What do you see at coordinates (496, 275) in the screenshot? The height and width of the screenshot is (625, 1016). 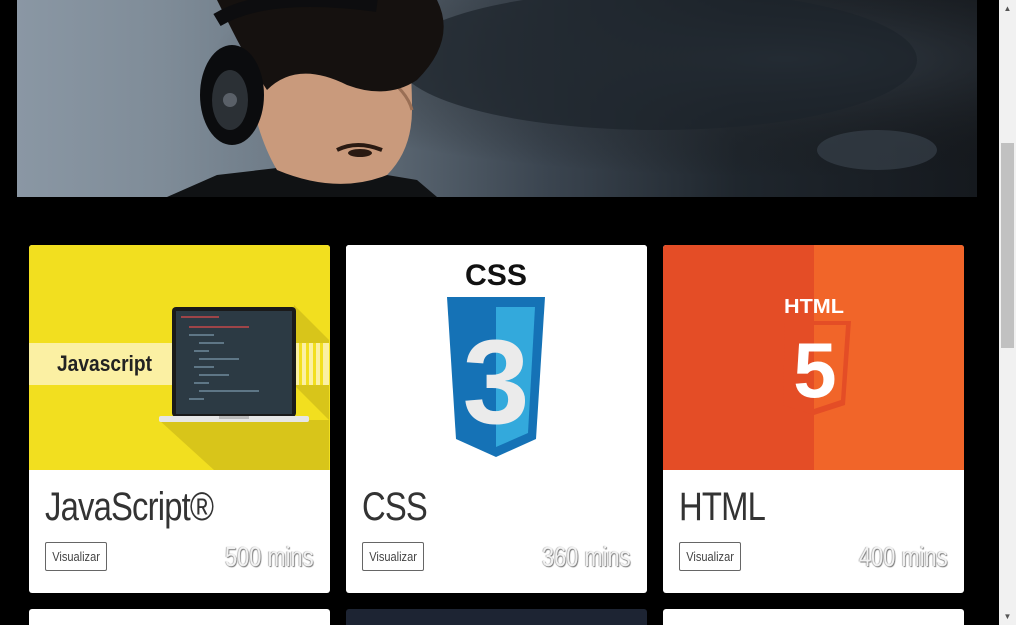 I see `css-logo-label: CSS` at bounding box center [496, 275].